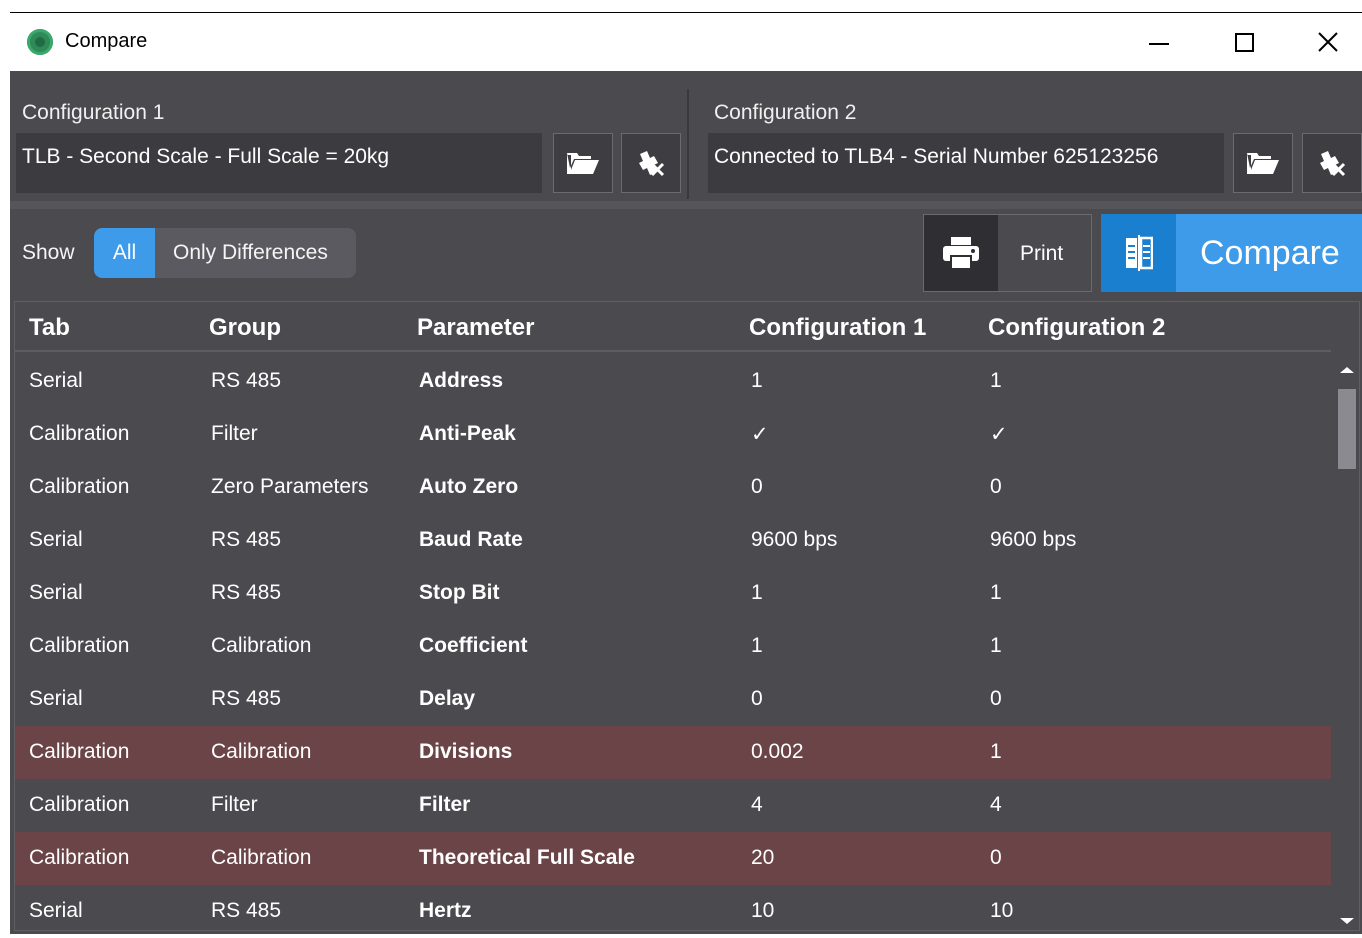 The image size is (1362, 938). I want to click on table-row: Serial RS 485 Address 1 1, so click(673, 381).